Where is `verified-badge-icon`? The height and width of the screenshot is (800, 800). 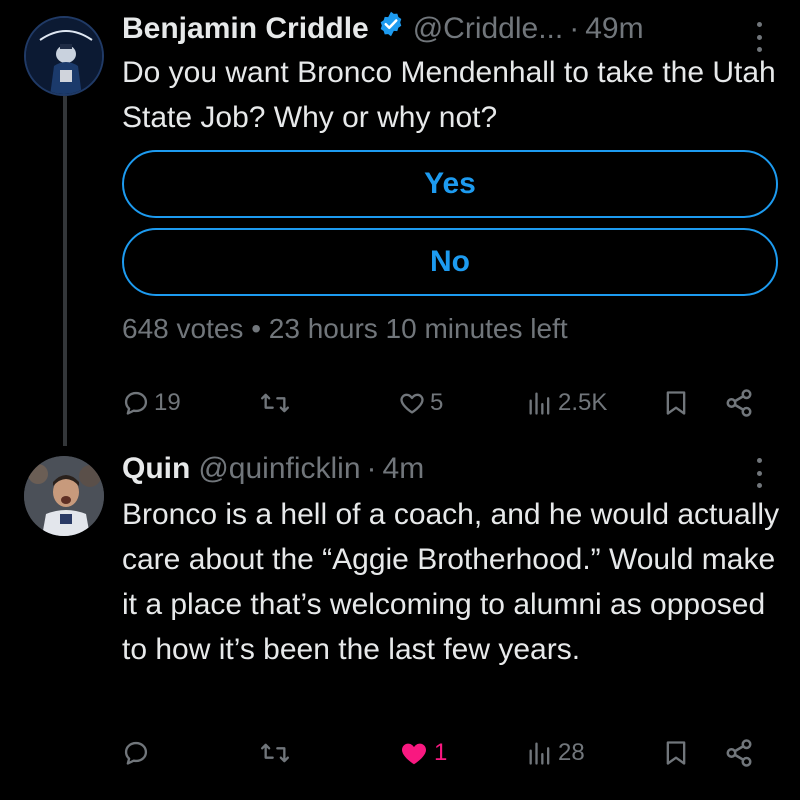 verified-badge-icon is located at coordinates (390, 24).